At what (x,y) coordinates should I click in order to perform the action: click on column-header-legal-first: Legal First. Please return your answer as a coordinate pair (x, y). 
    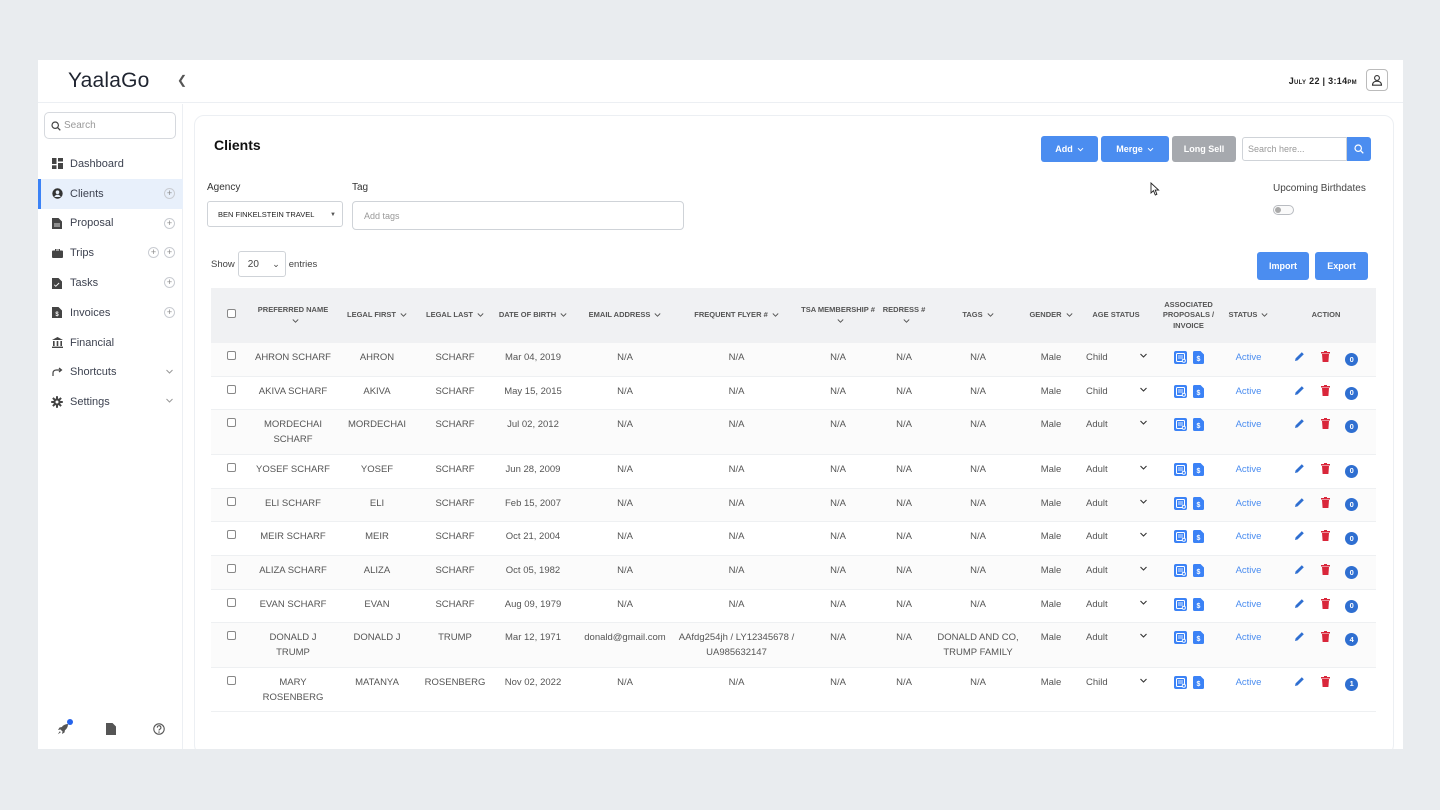
    Looking at the image, I should click on (377, 315).